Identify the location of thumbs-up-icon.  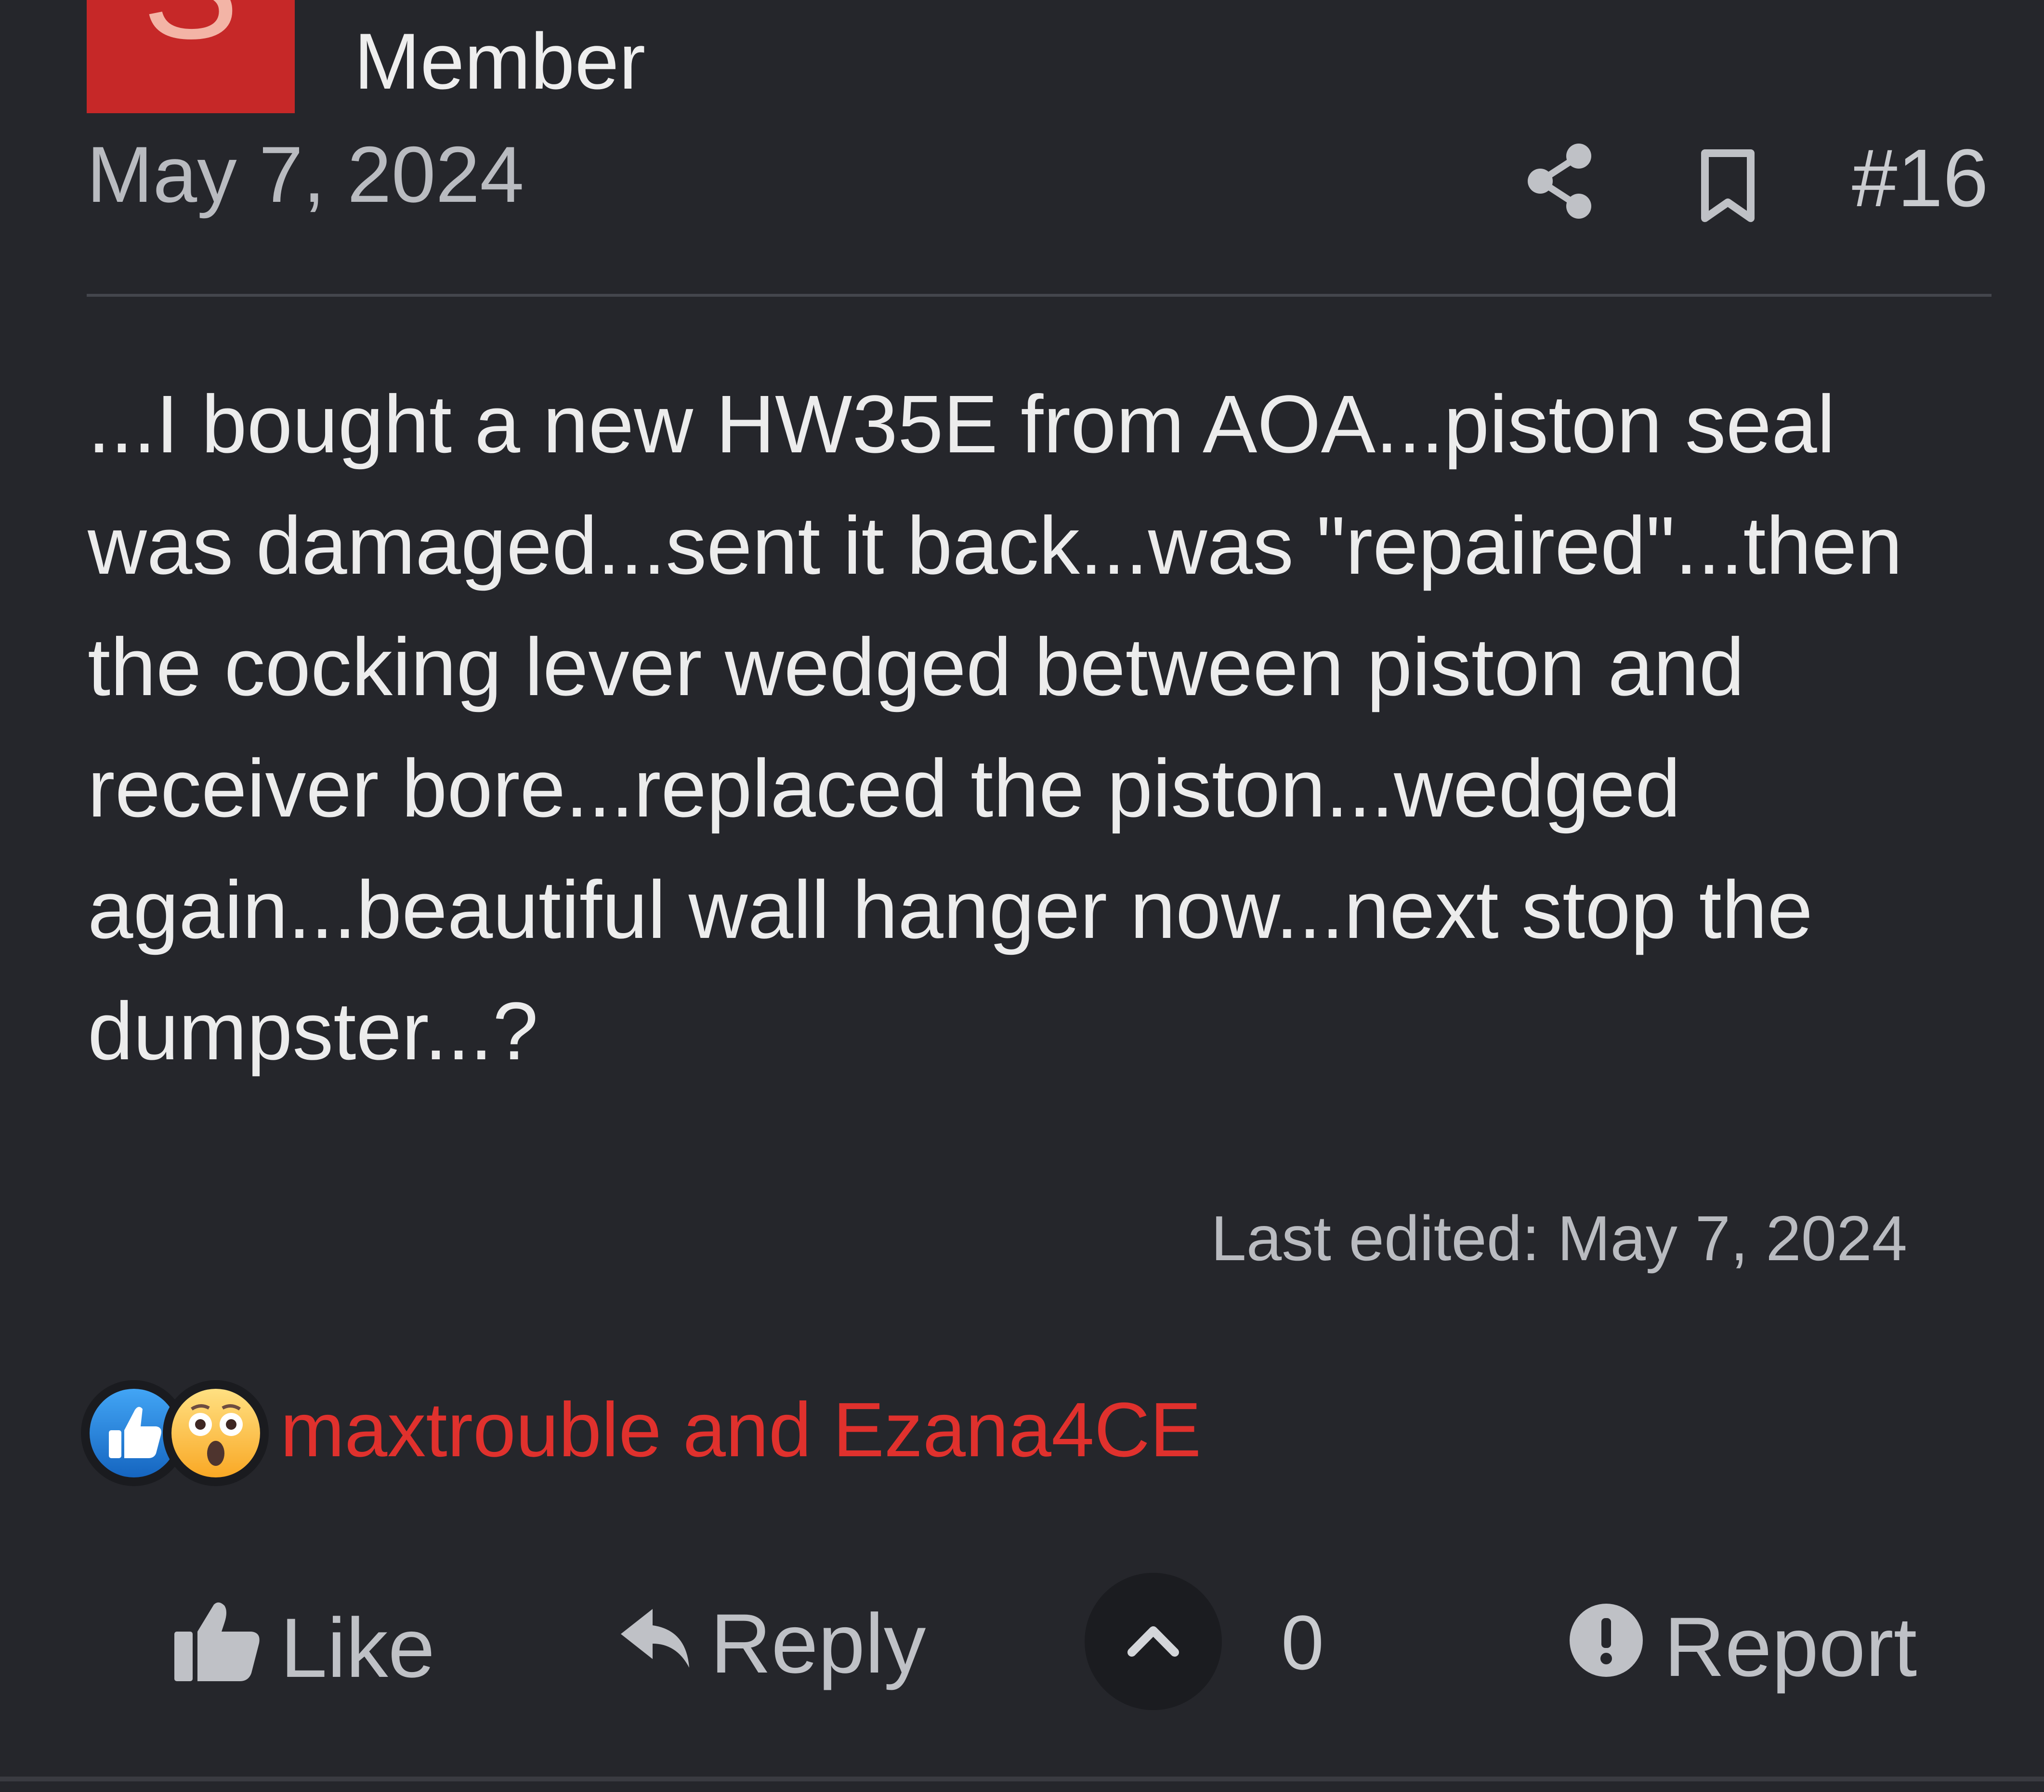
(217, 1648).